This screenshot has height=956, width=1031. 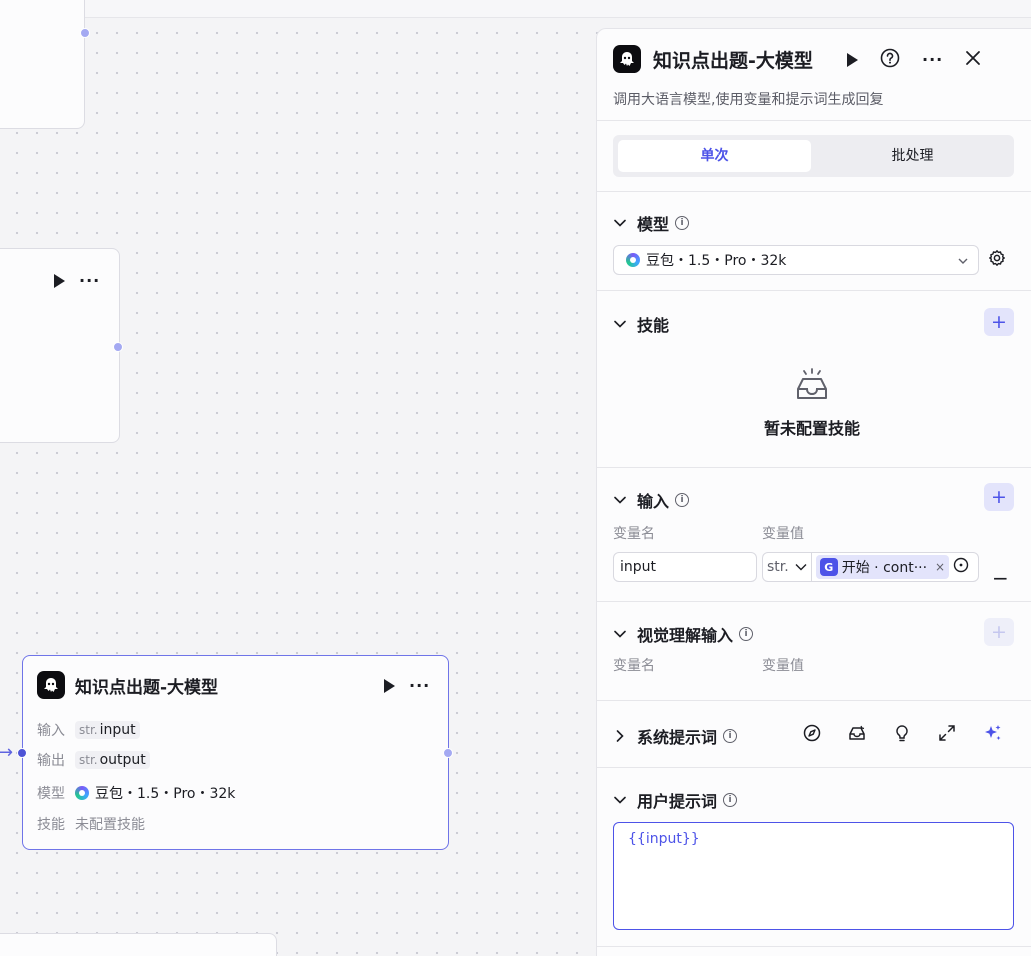 What do you see at coordinates (852, 60) in the screenshot?
I see `run-play-icon` at bounding box center [852, 60].